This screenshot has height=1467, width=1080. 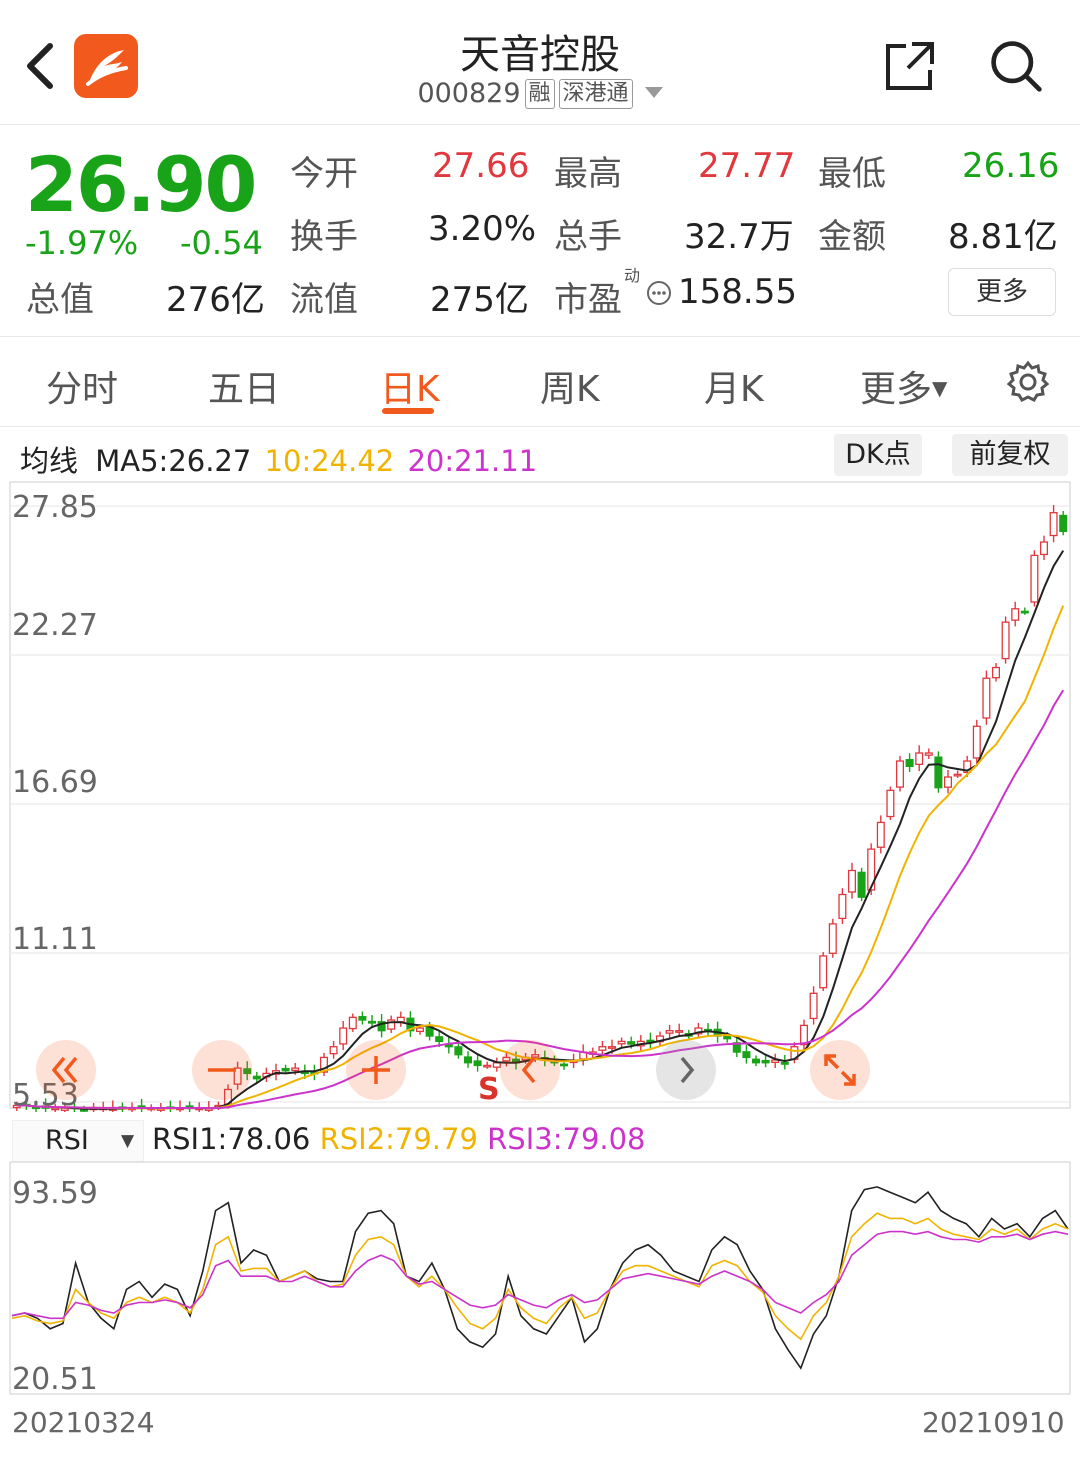 I want to click on tab-intraday: 分时, so click(x=82, y=386).